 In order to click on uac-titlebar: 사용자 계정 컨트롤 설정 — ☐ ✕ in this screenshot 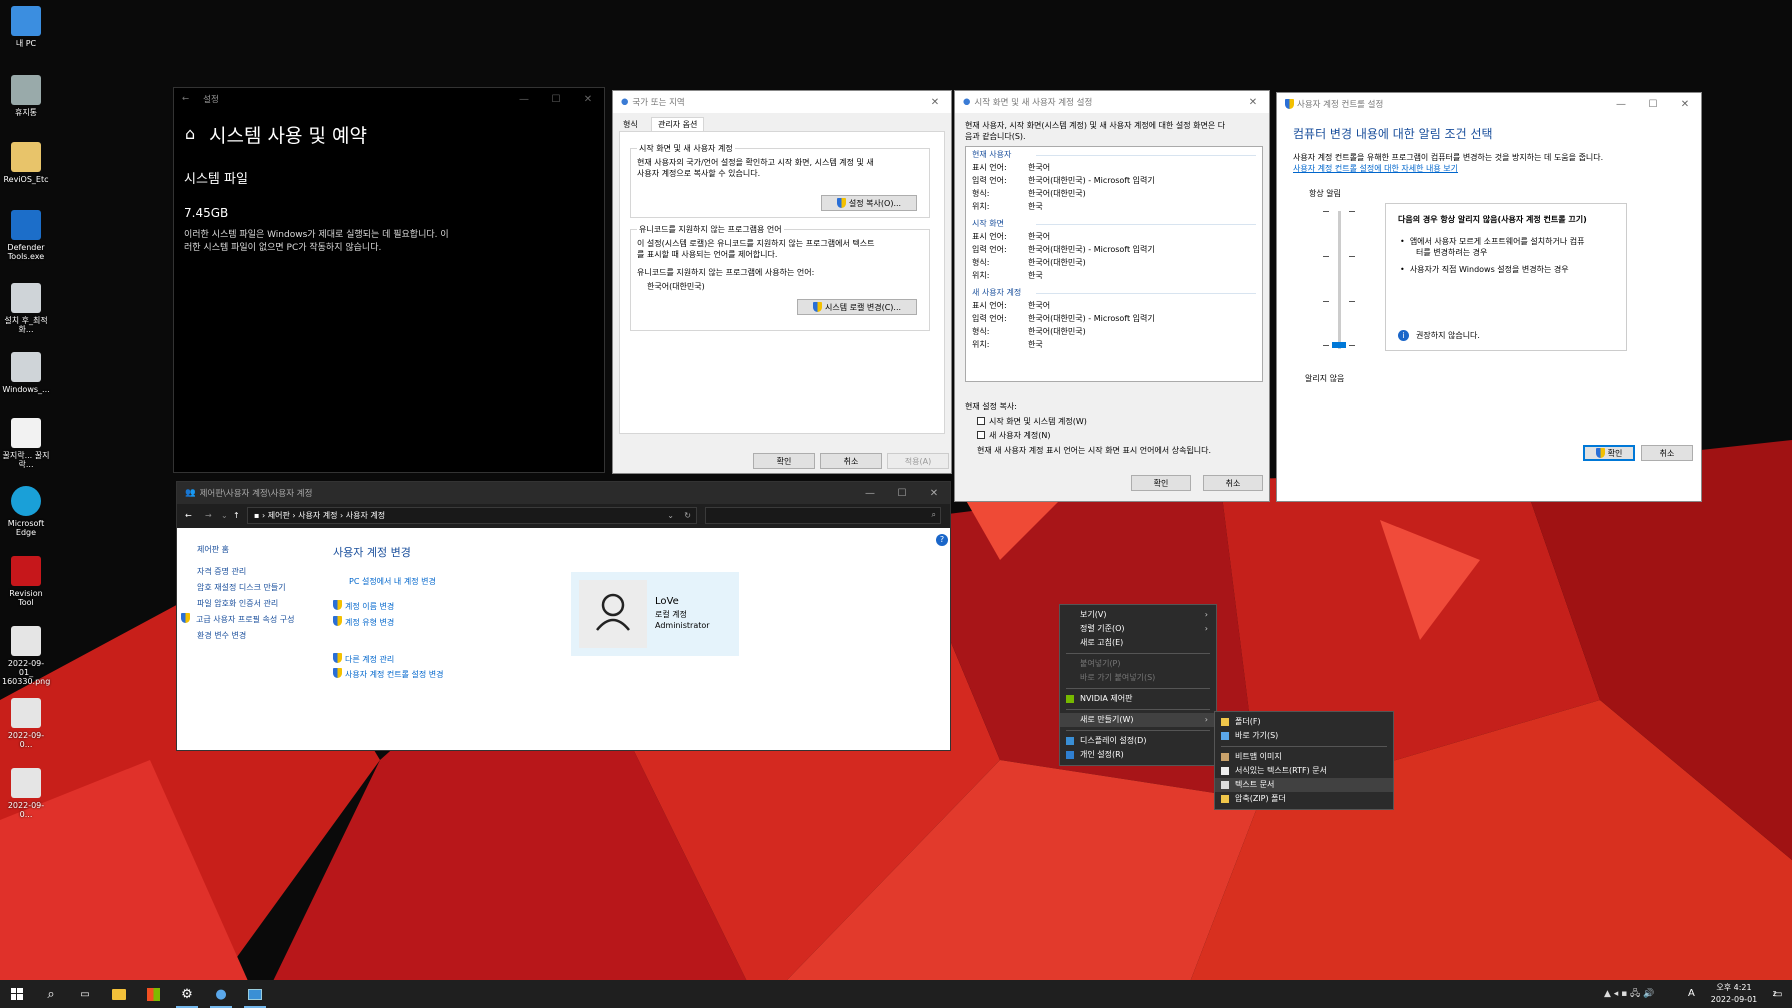, I will do `click(1489, 104)`.